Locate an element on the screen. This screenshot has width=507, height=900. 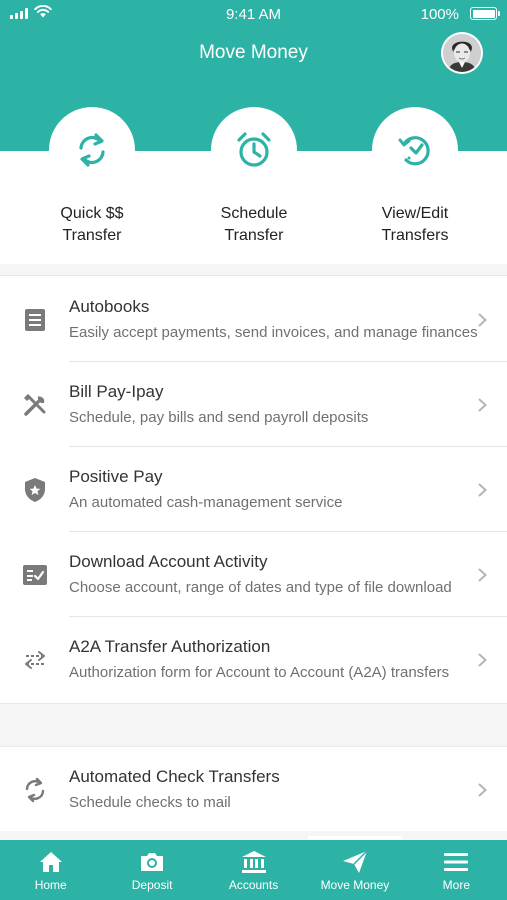
list-item-subtitle: Schedule checks to mail is located at coordinates (150, 802).